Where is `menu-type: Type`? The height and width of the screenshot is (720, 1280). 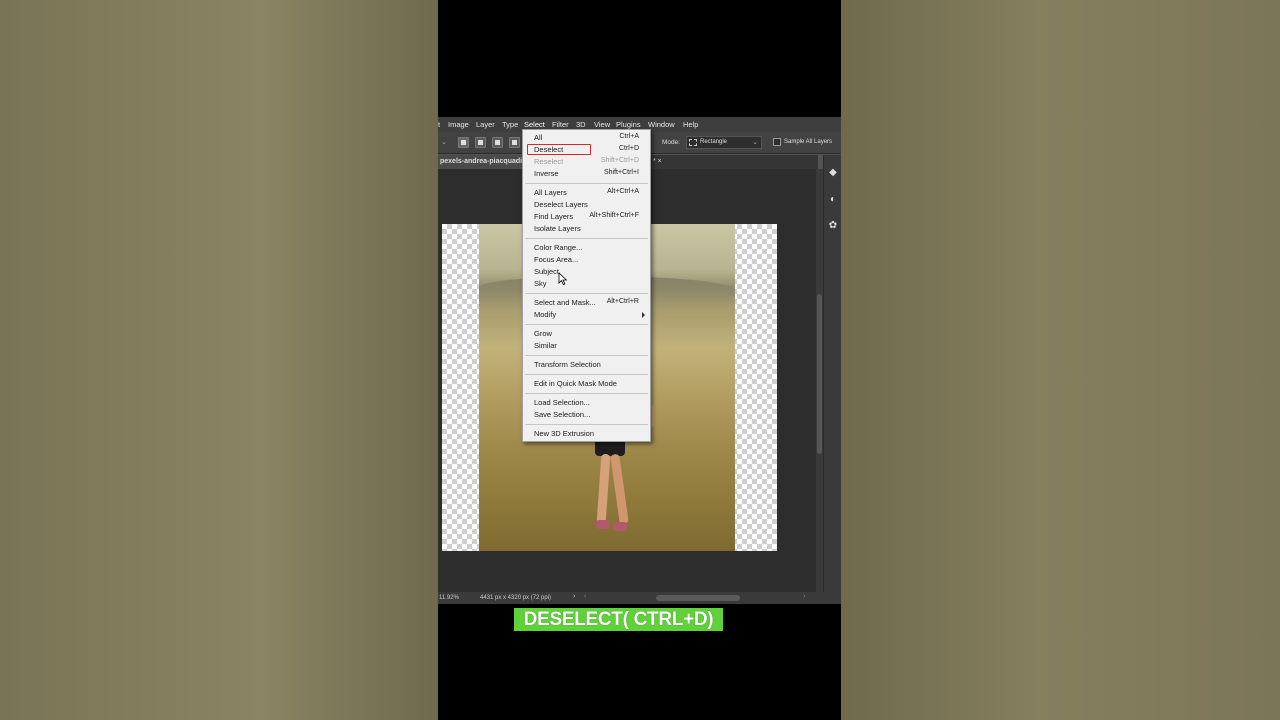 menu-type: Type is located at coordinates (510, 124).